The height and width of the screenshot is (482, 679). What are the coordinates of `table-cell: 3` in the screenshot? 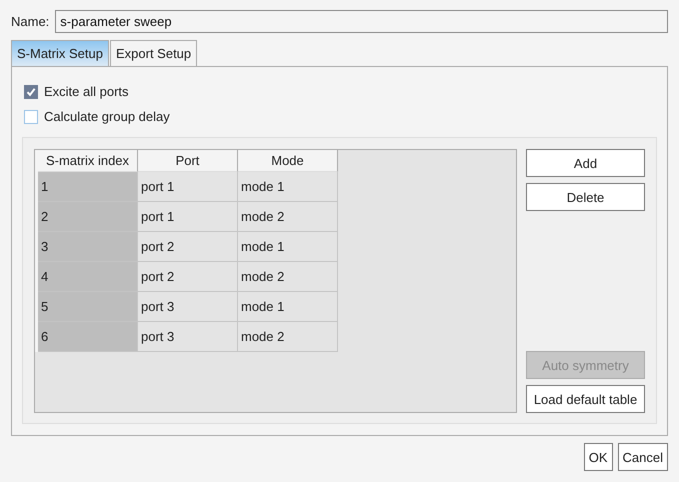 It's located at (88, 247).